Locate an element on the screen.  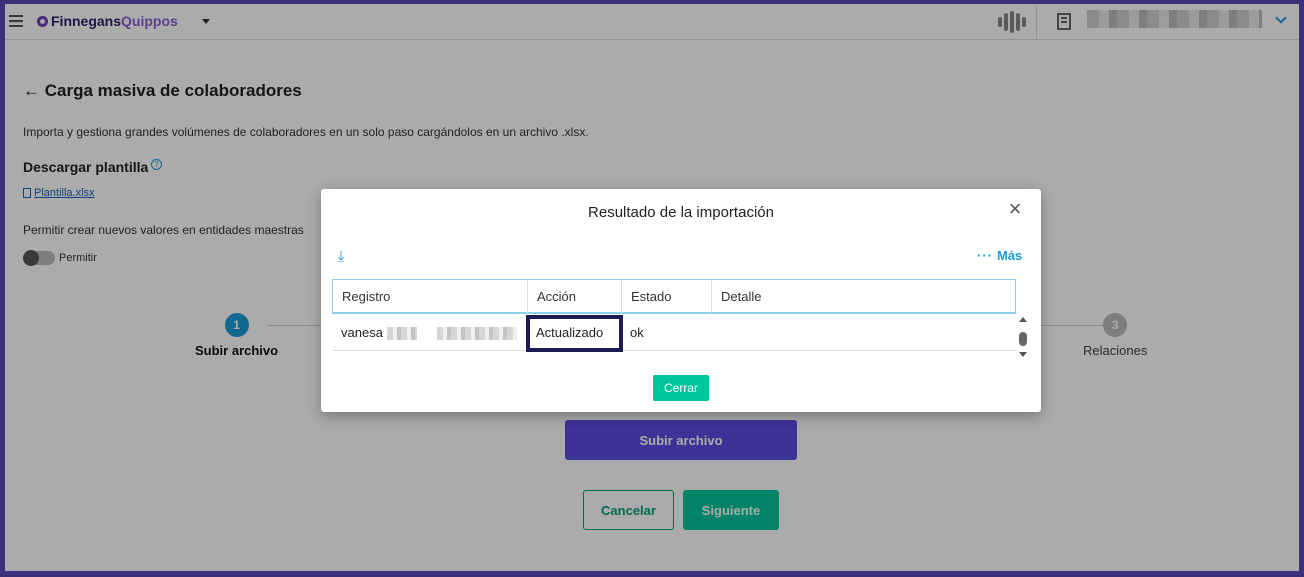
column-header-estado: Estado is located at coordinates (667, 296).